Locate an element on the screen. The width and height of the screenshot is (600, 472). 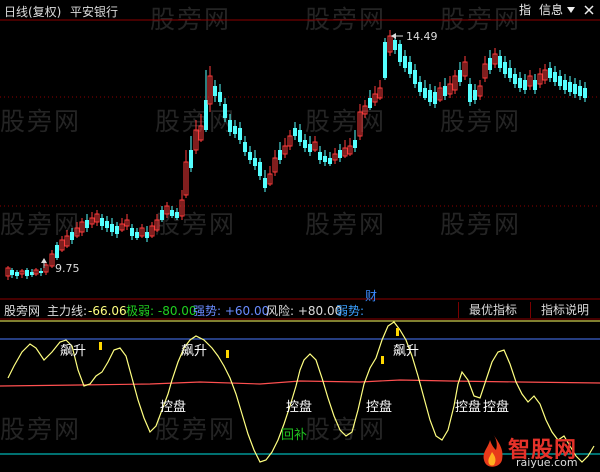
dropdown-button is located at coordinates (571, 10).